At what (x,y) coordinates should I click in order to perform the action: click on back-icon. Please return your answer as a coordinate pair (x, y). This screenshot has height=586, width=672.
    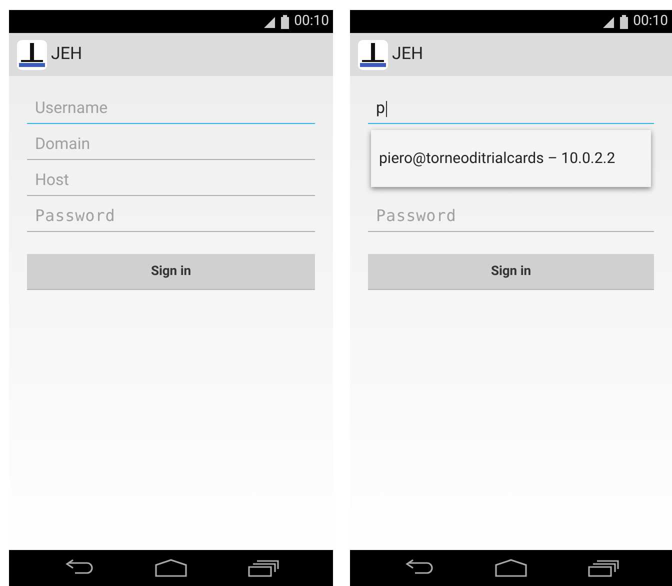
    Looking at the image, I should click on (419, 568).